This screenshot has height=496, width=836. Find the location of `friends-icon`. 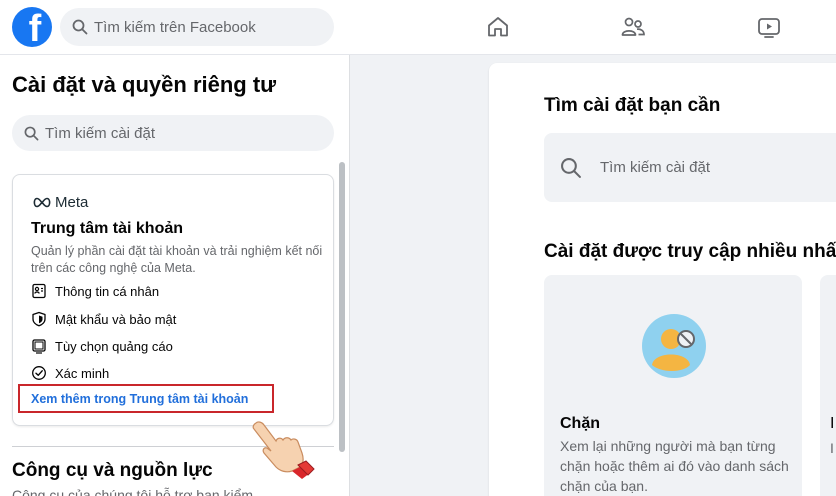

friends-icon is located at coordinates (633, 27).